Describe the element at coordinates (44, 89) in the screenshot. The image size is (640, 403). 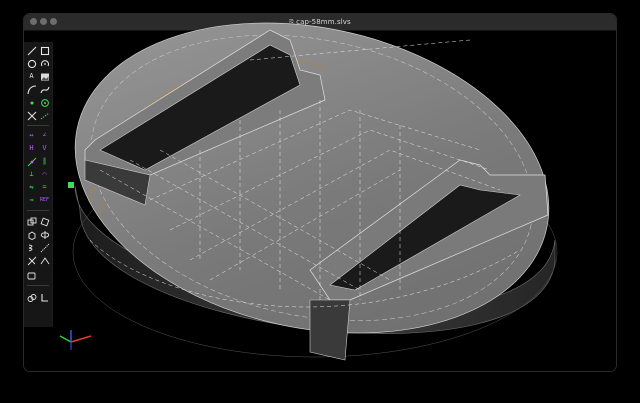
I see `bezier-icon` at that location.